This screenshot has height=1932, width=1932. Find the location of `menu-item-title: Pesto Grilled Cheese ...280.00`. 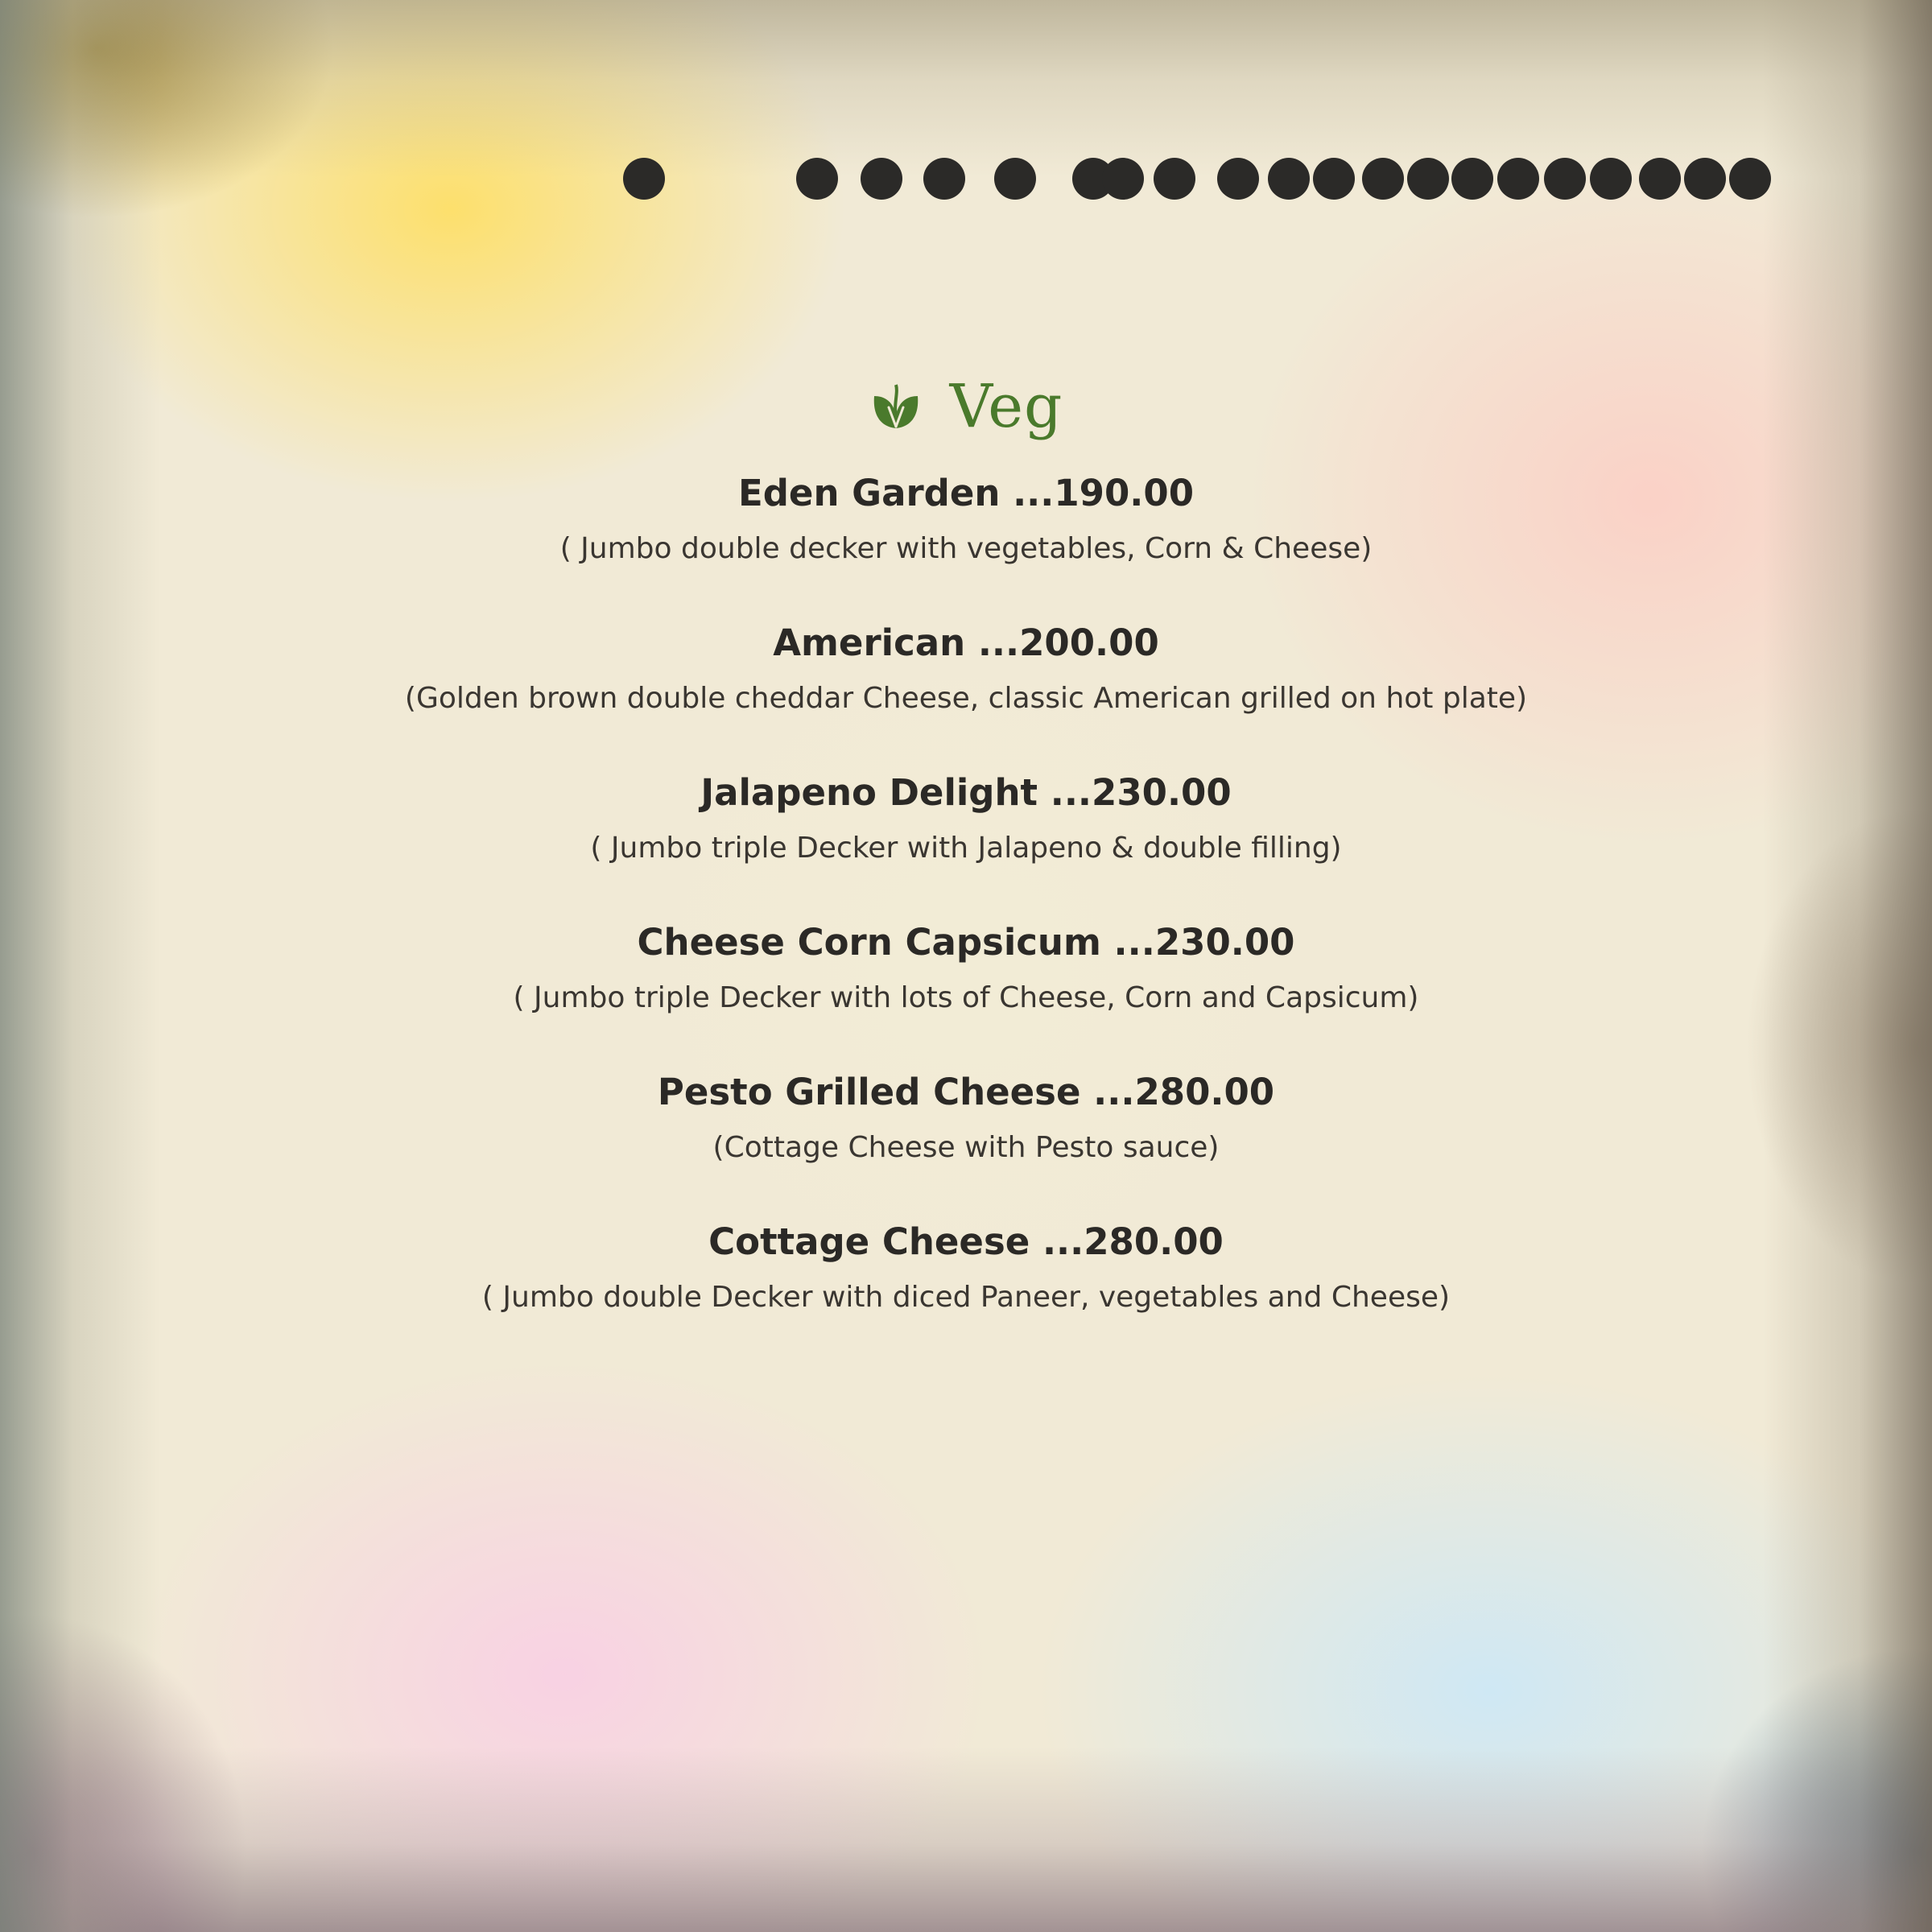

menu-item-title: Pesto Grilled Cheese ...280.00 is located at coordinates (966, 1092).